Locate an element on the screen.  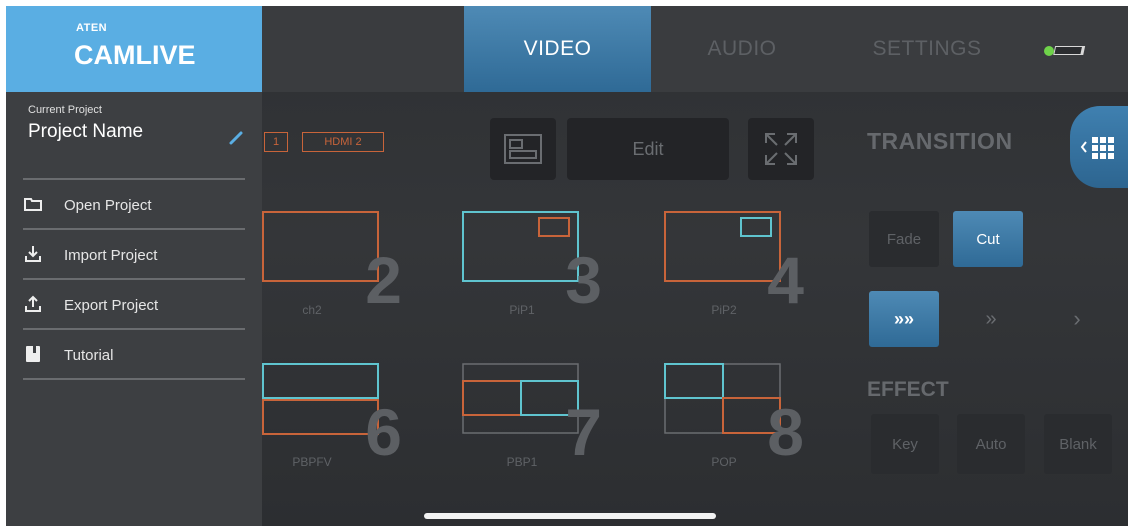
menu-import-project: Import Project is located at coordinates (134, 255).